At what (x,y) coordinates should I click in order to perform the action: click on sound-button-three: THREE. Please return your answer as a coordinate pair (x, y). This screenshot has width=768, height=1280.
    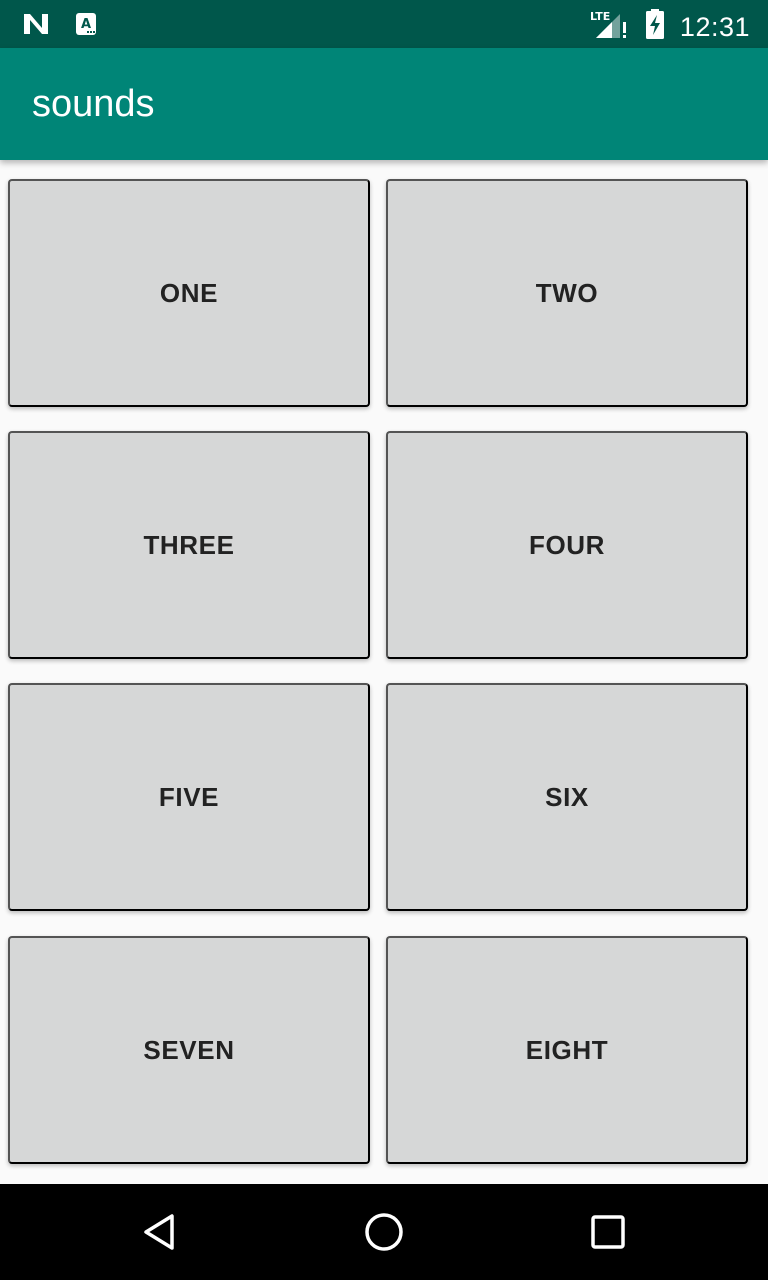
    Looking at the image, I should click on (189, 545).